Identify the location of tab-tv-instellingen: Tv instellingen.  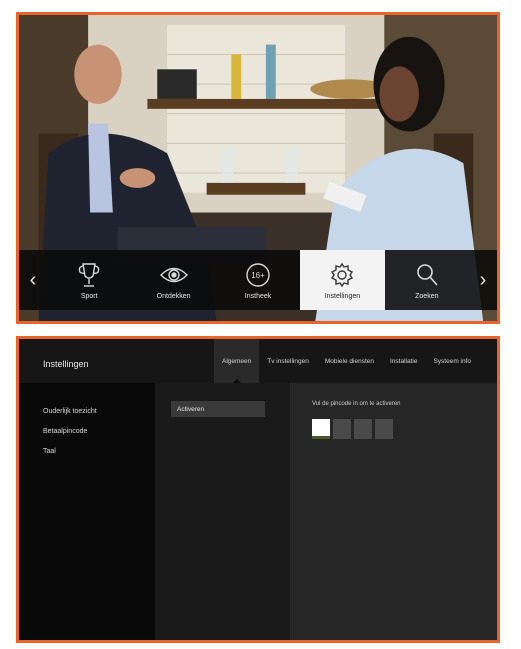
(288, 361).